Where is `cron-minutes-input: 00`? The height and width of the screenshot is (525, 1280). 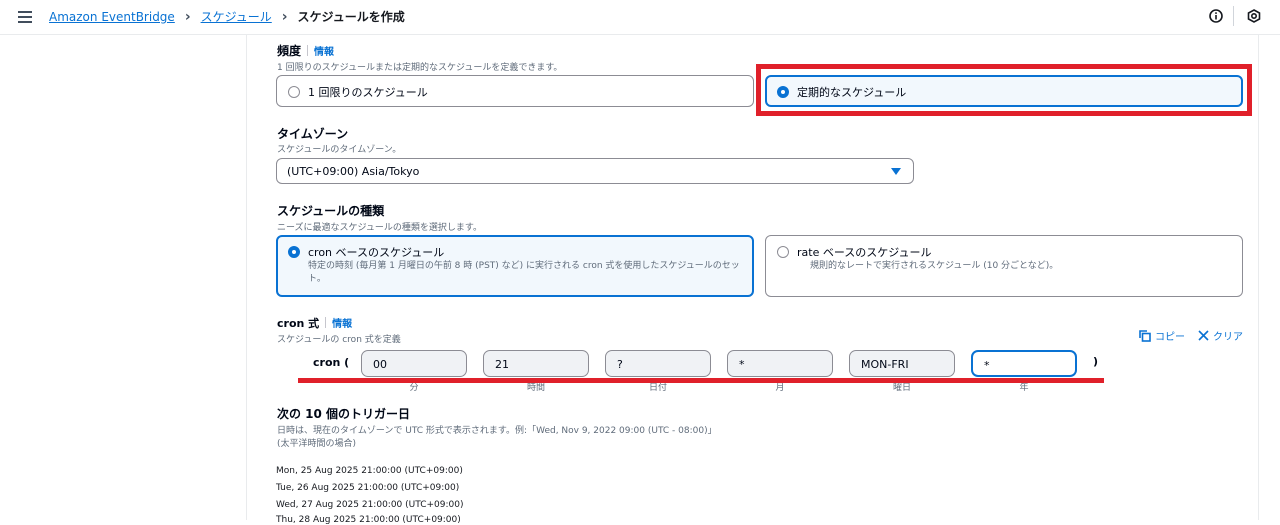 cron-minutes-input: 00 is located at coordinates (414, 363).